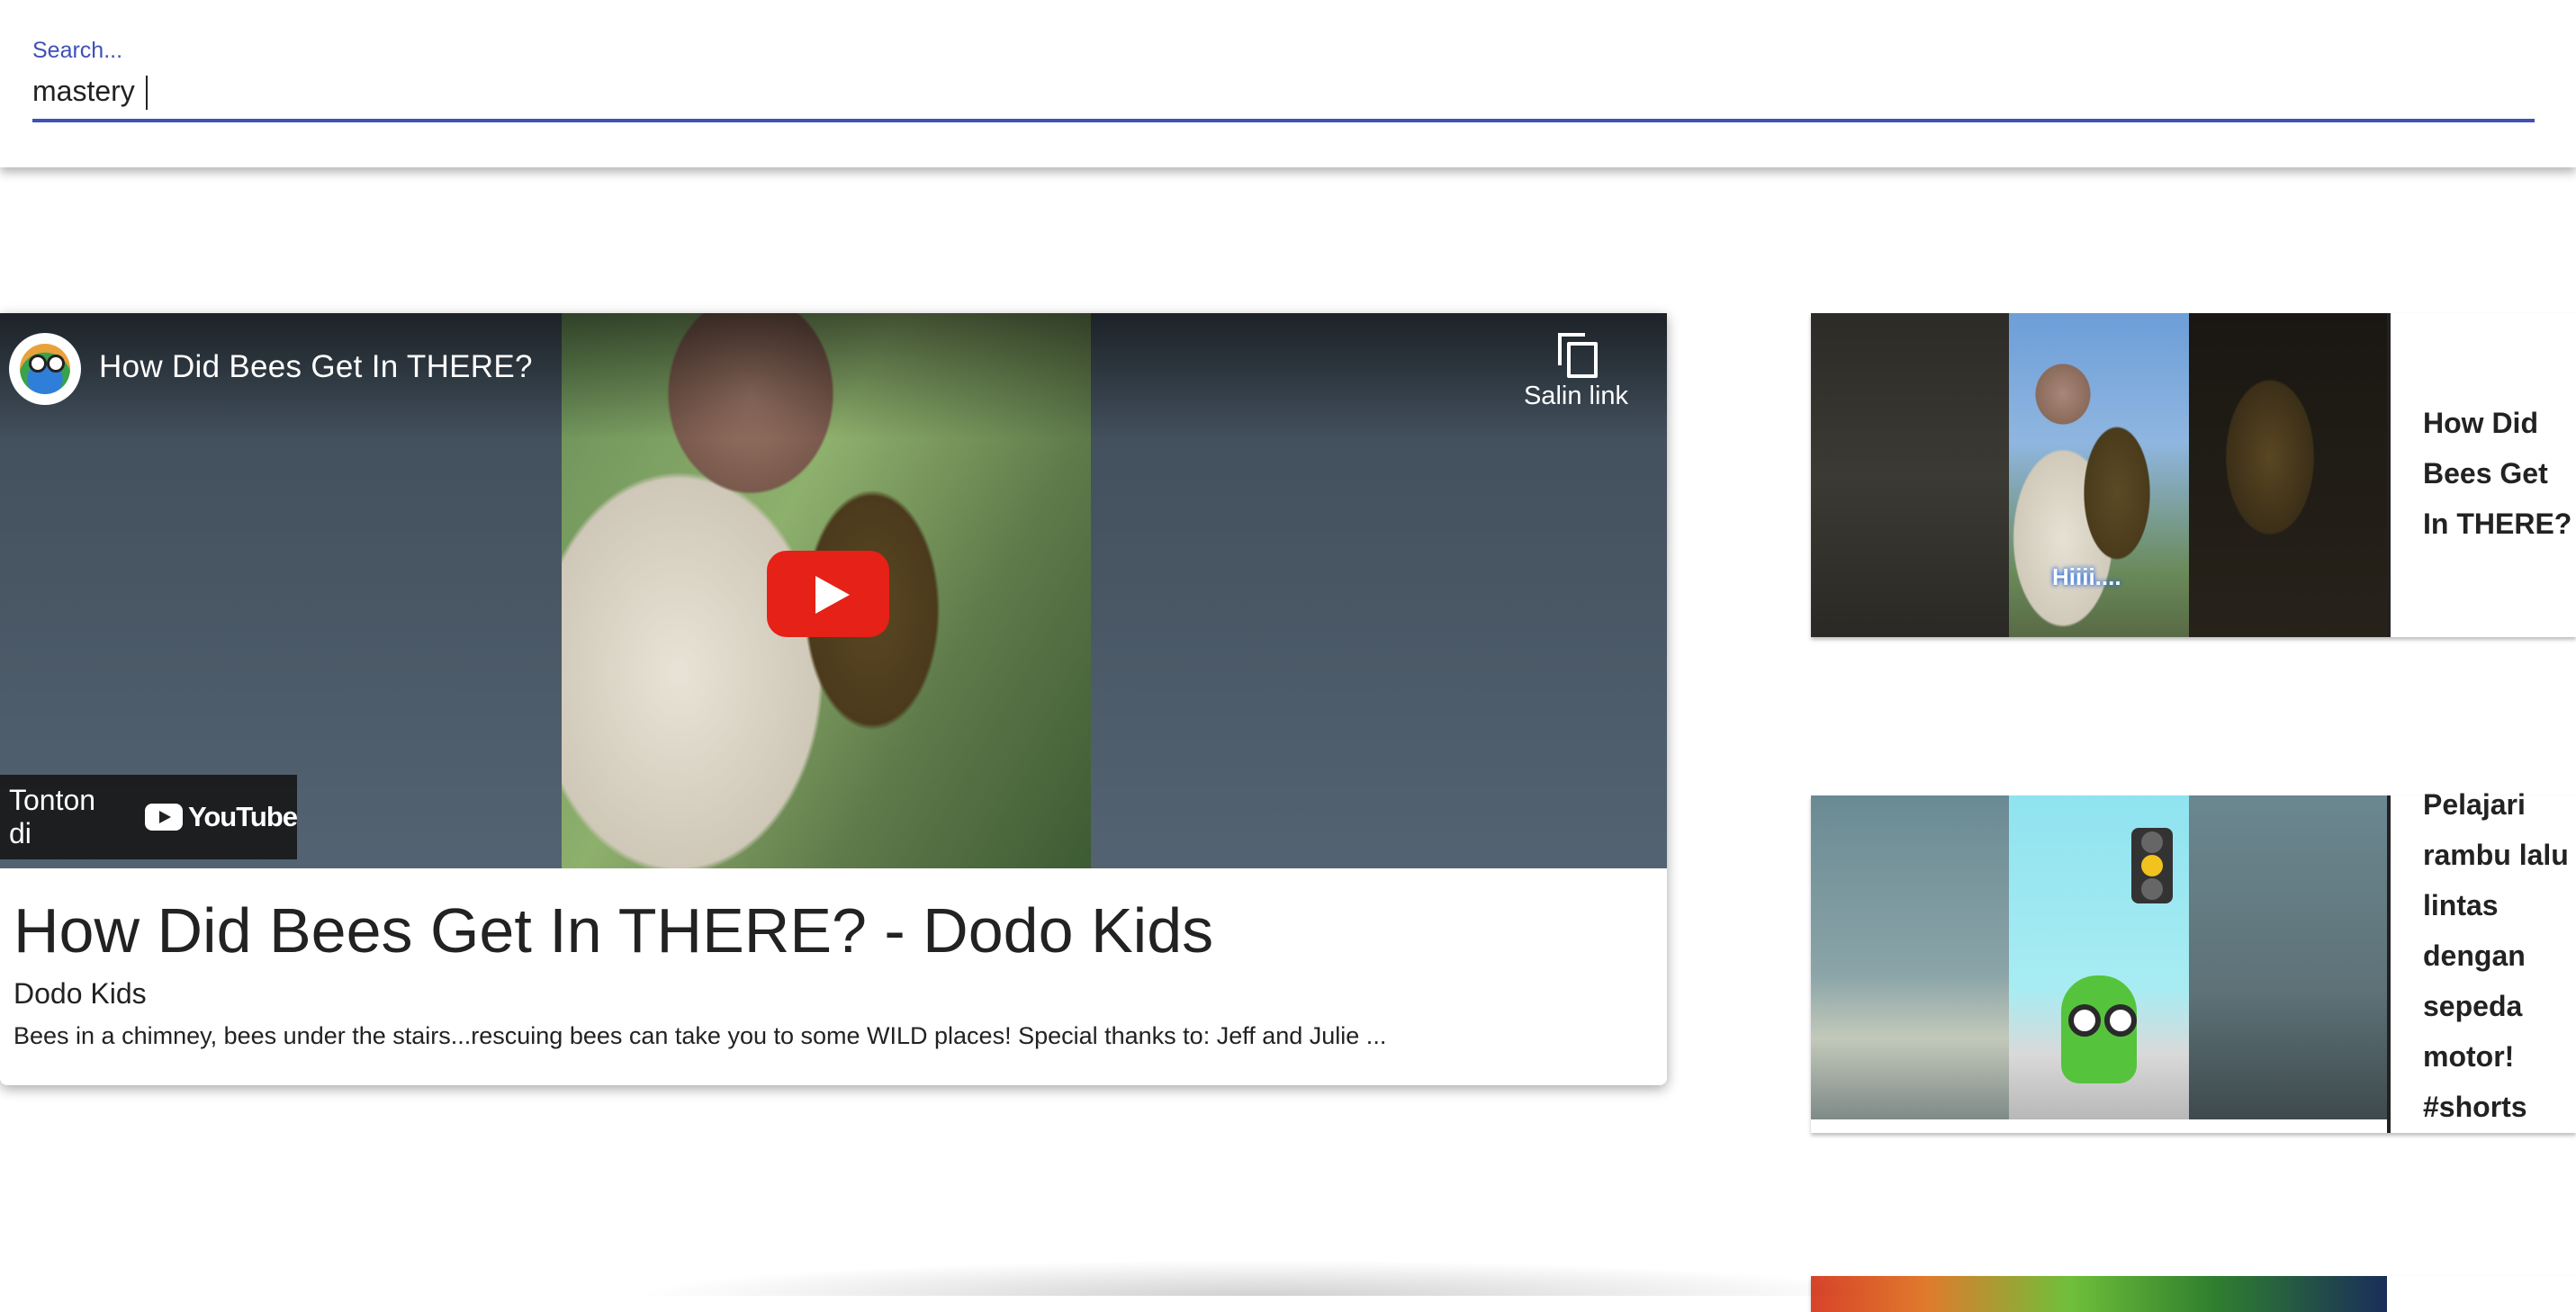  Describe the element at coordinates (828, 594) in the screenshot. I see `play-icon` at that location.